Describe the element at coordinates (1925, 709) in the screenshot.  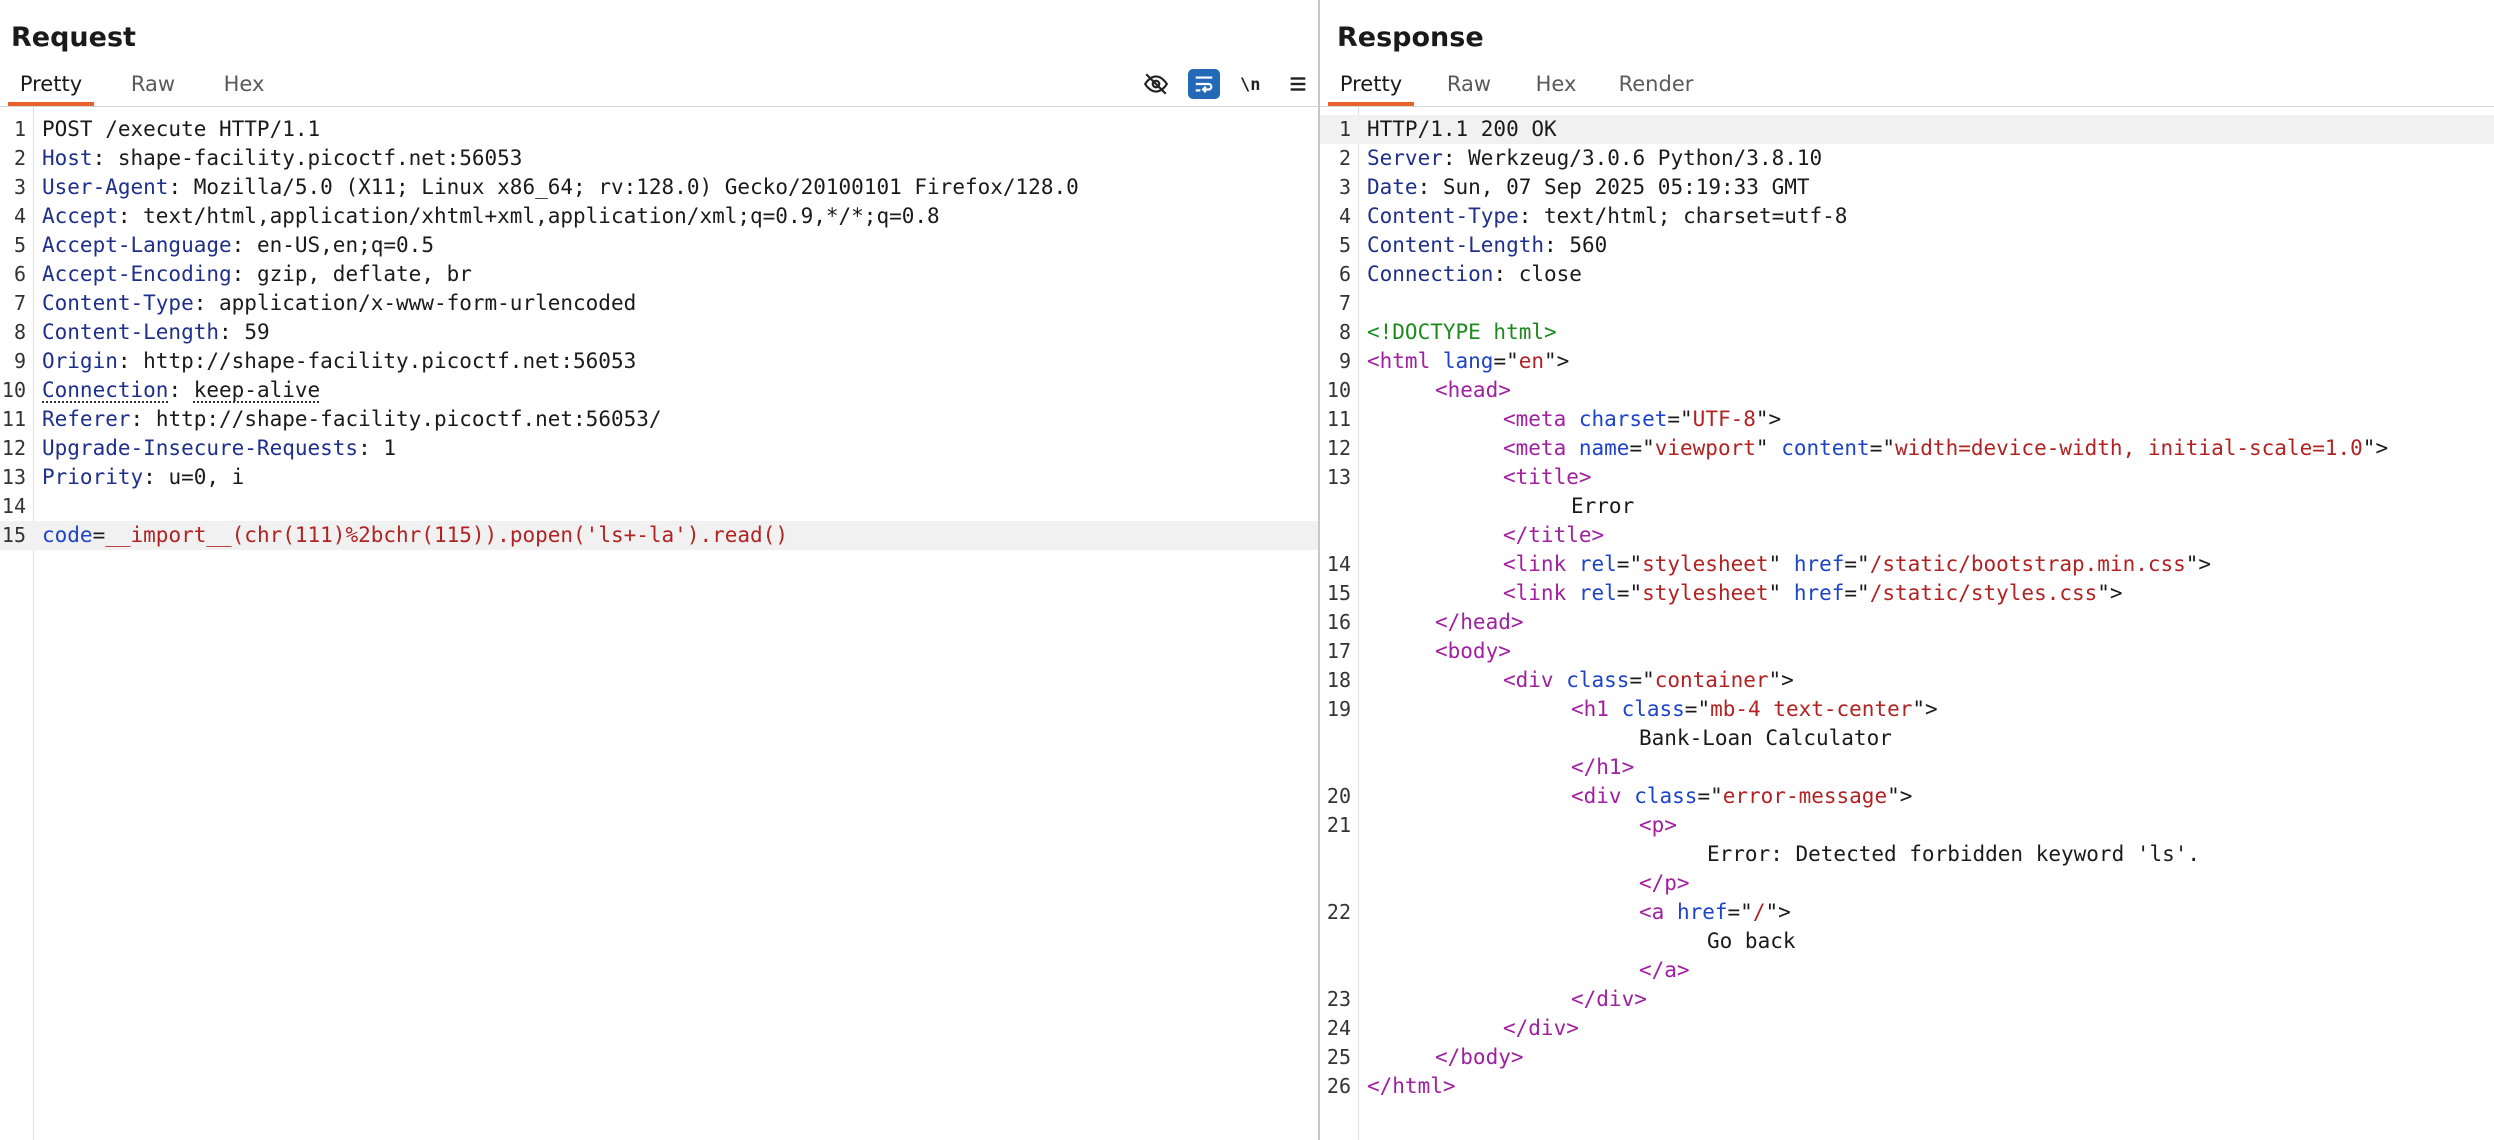
I see `html-text: ">` at that location.